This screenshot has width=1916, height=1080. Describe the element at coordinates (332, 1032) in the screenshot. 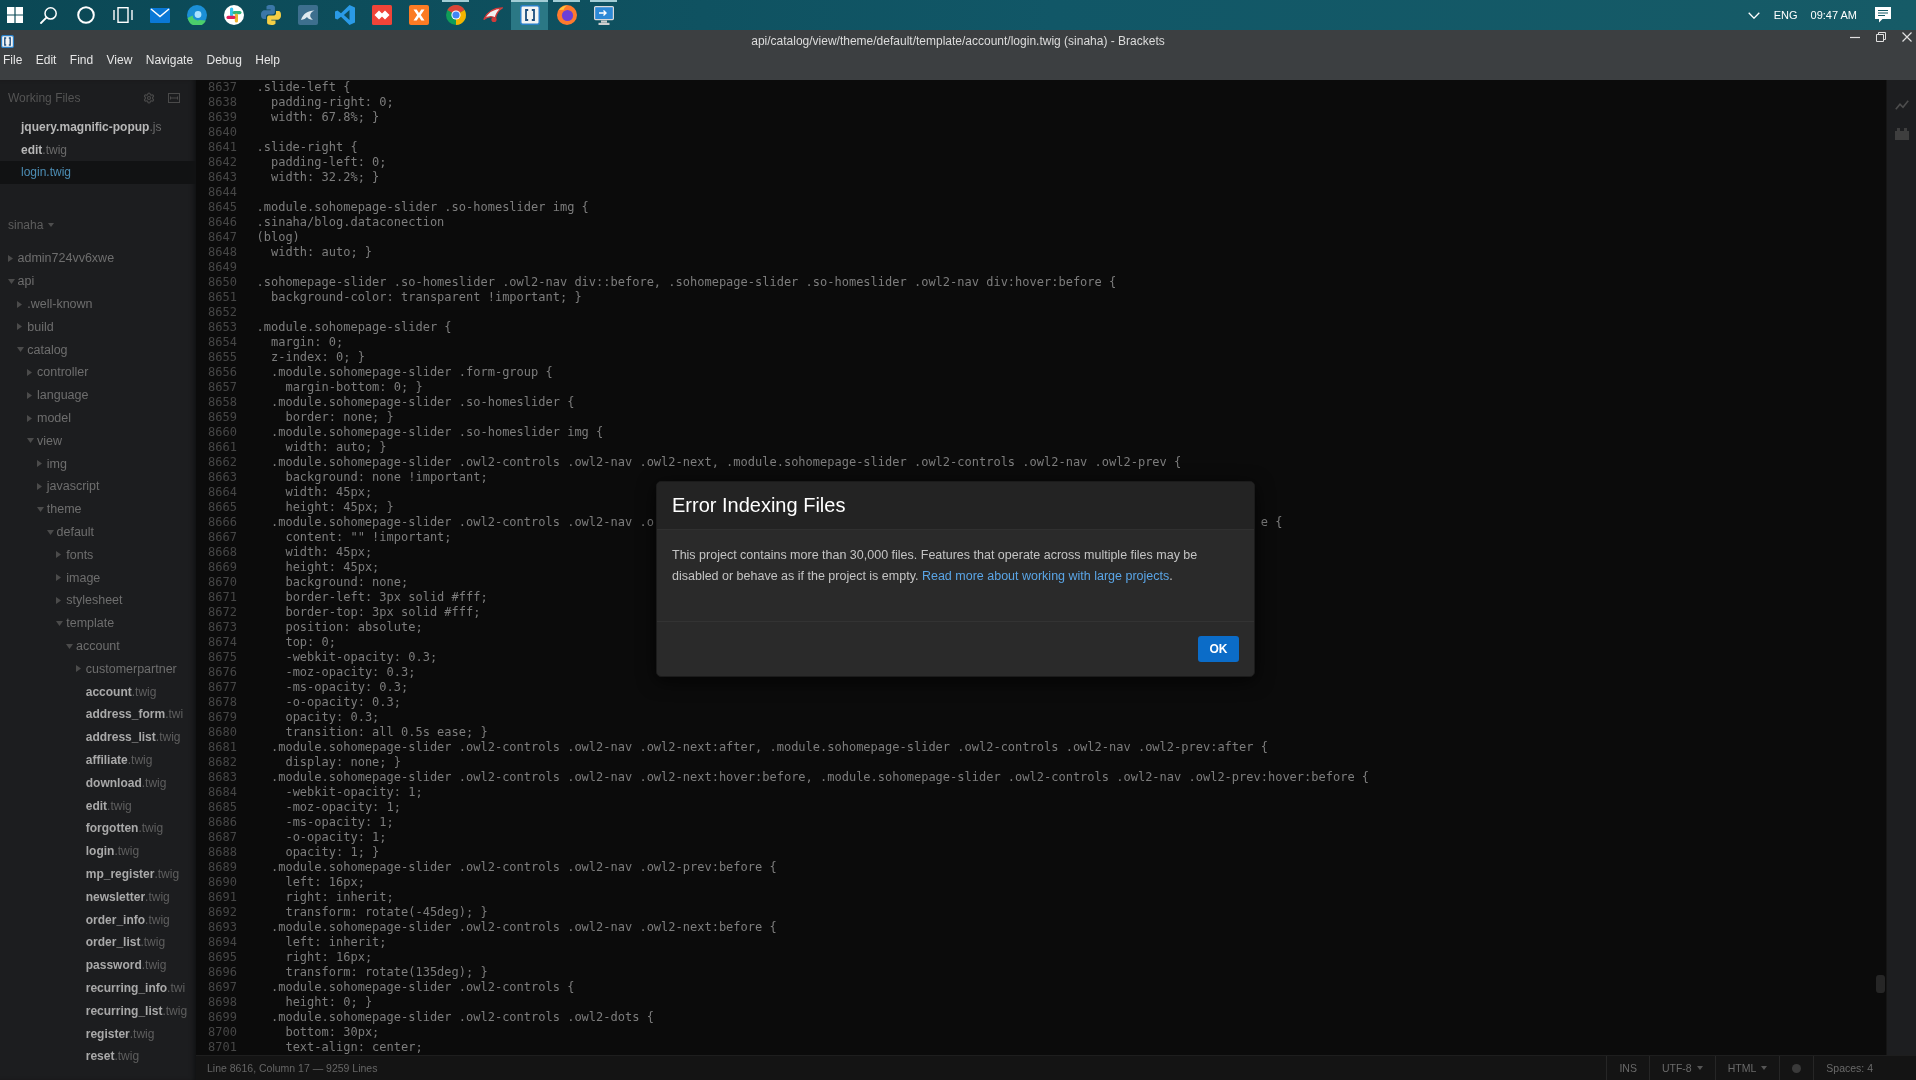

I see `code-line: bottom: 30px;` at that location.